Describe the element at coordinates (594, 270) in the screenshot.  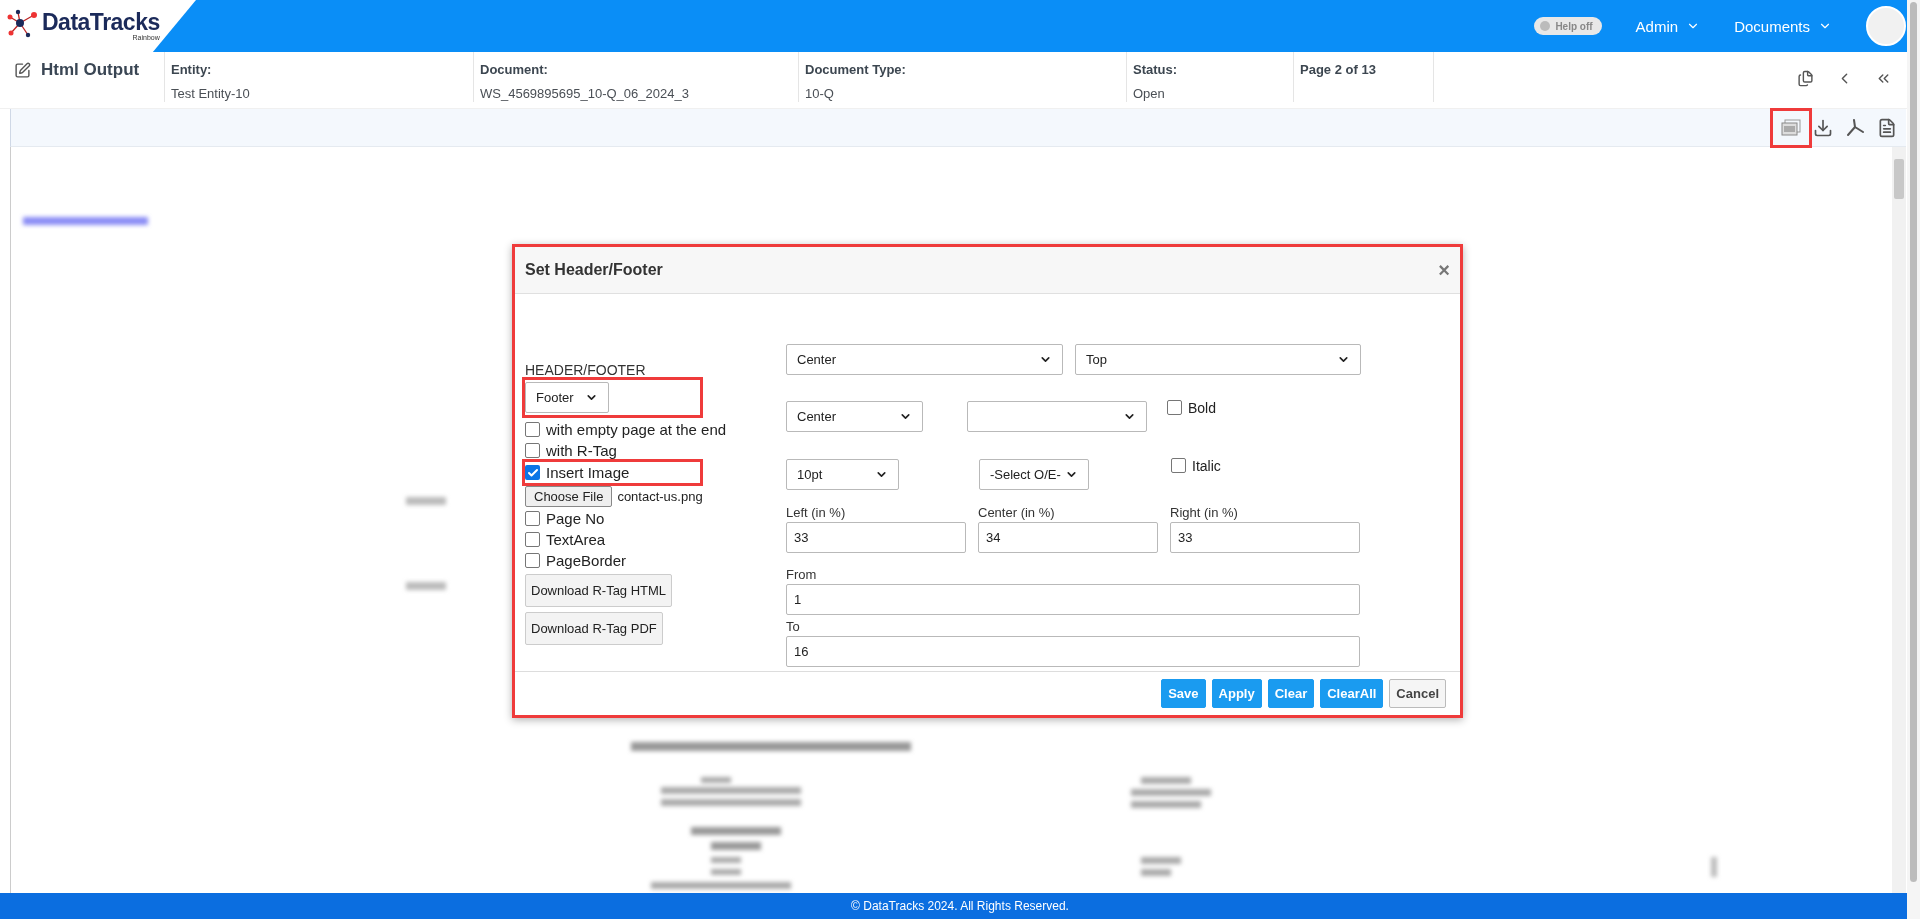
I see `dialog-title: Set Header/Footer` at that location.